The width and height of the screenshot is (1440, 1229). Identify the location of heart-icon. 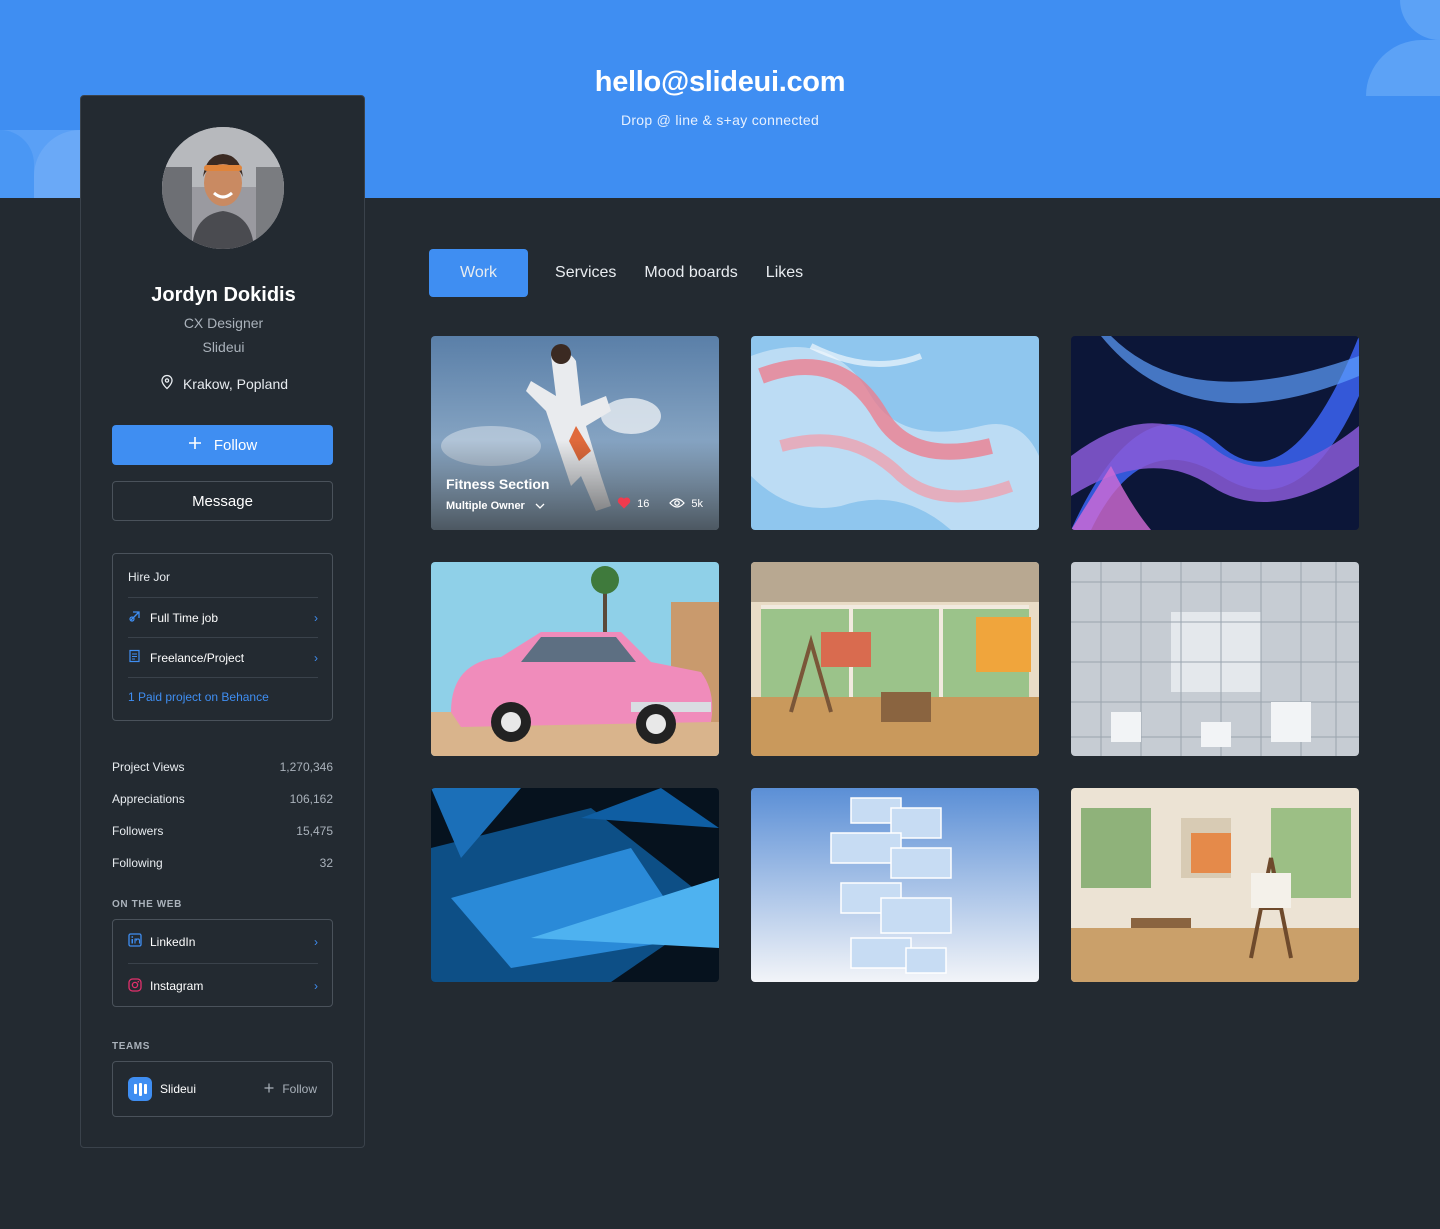
(624, 504).